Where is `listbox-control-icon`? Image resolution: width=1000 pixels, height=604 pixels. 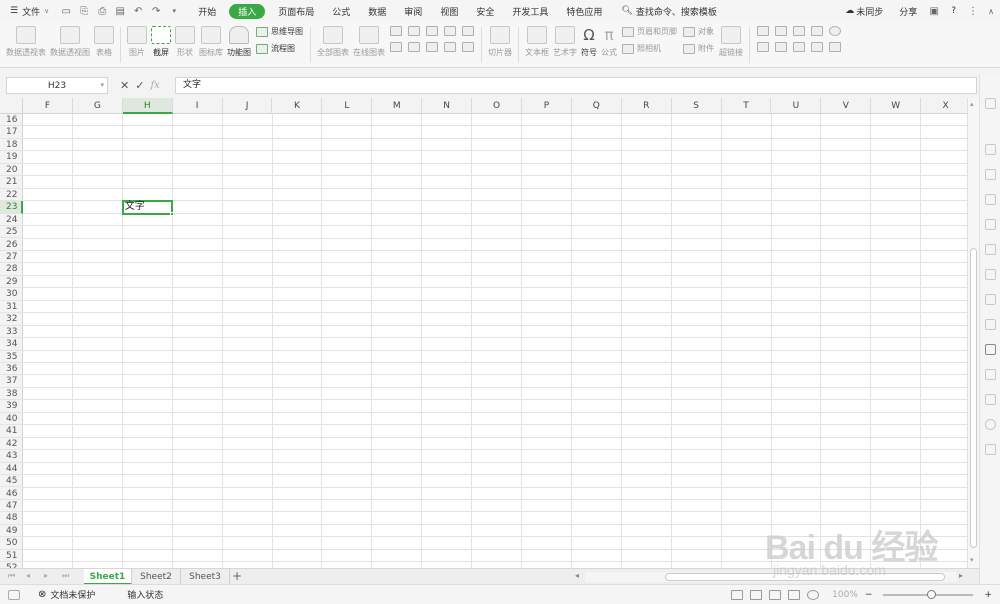 listbox-control-icon is located at coordinates (763, 47).